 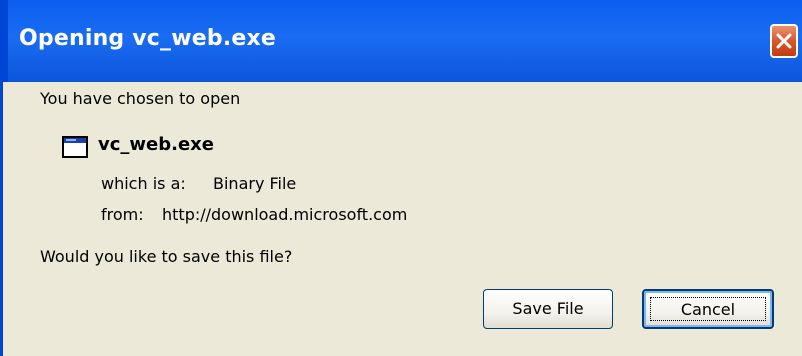 What do you see at coordinates (140, 98) in the screenshot?
I see `intro-text: You have chosen to open` at bounding box center [140, 98].